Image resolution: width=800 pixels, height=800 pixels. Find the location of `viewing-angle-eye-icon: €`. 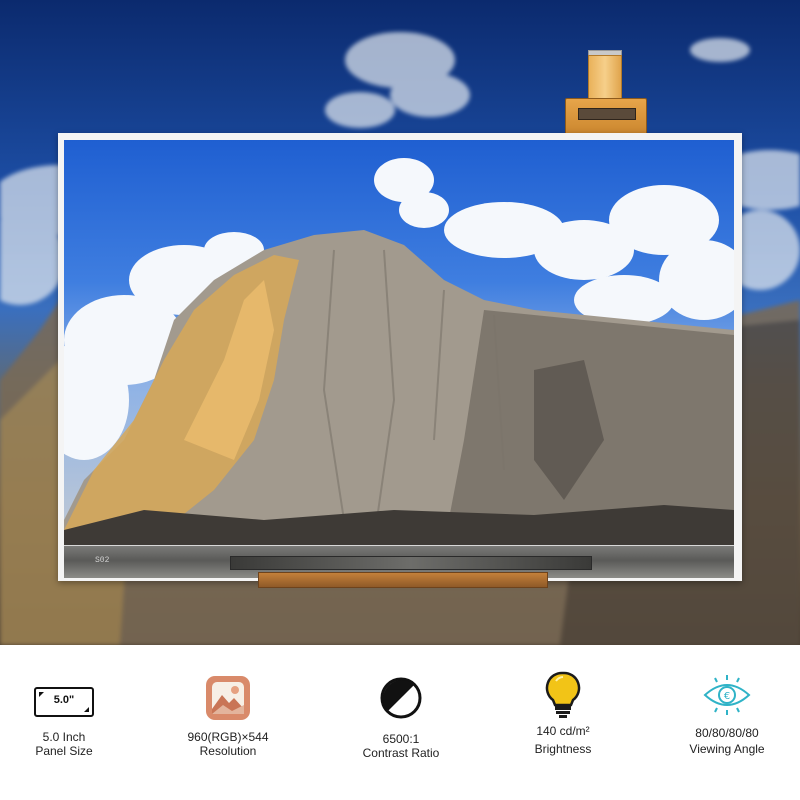

viewing-angle-eye-icon: € is located at coordinates (727, 697).